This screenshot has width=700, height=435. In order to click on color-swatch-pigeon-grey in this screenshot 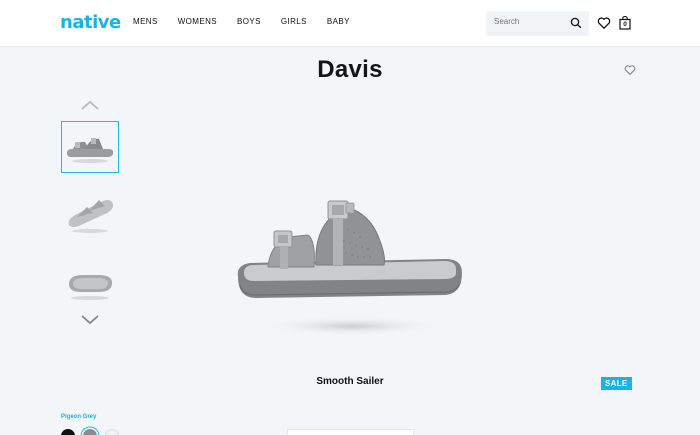, I will do `click(90, 432)`.